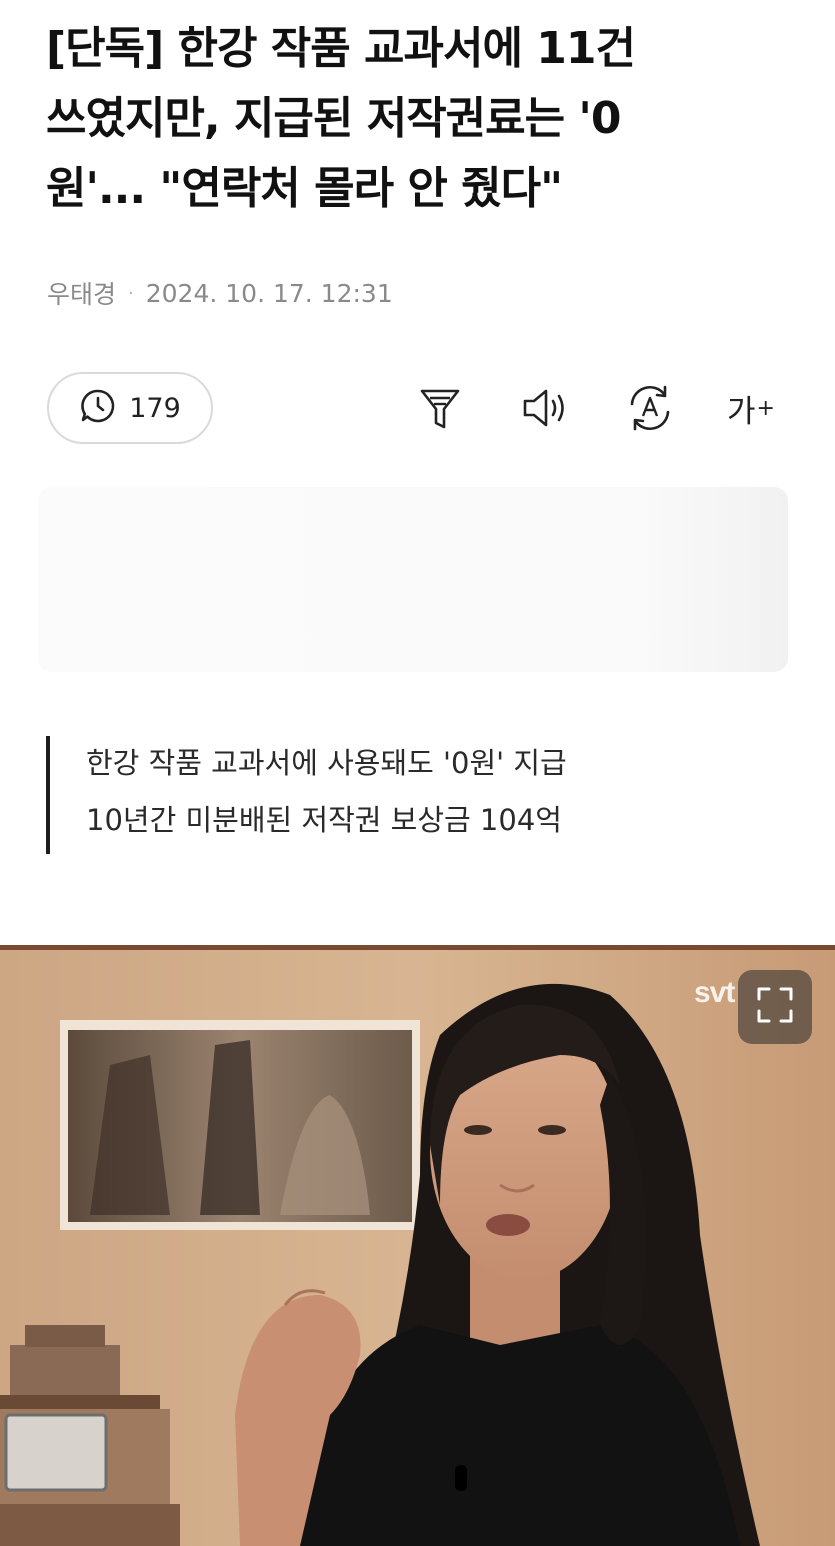  I want to click on author-name: 우태경, so click(81, 293).